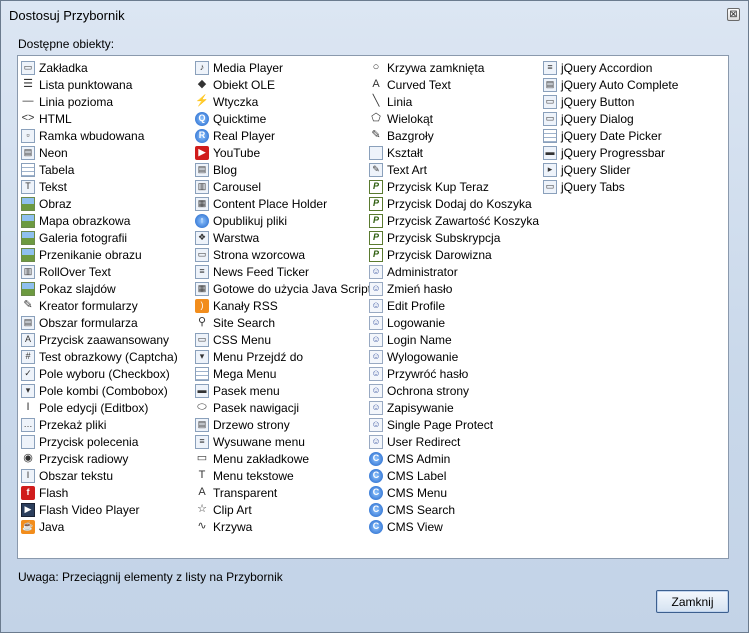  I want to click on list-item: C CMS Search, so click(454, 509).